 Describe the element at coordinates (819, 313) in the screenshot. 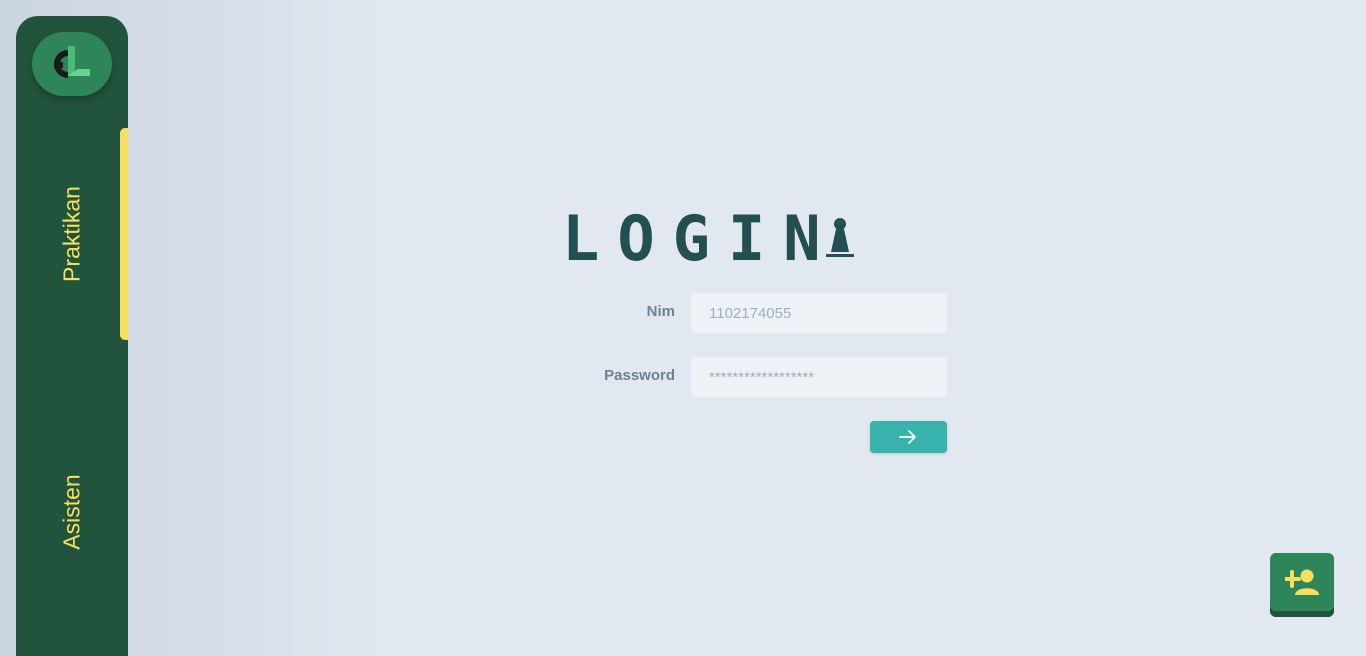

I see `nim-field` at that location.